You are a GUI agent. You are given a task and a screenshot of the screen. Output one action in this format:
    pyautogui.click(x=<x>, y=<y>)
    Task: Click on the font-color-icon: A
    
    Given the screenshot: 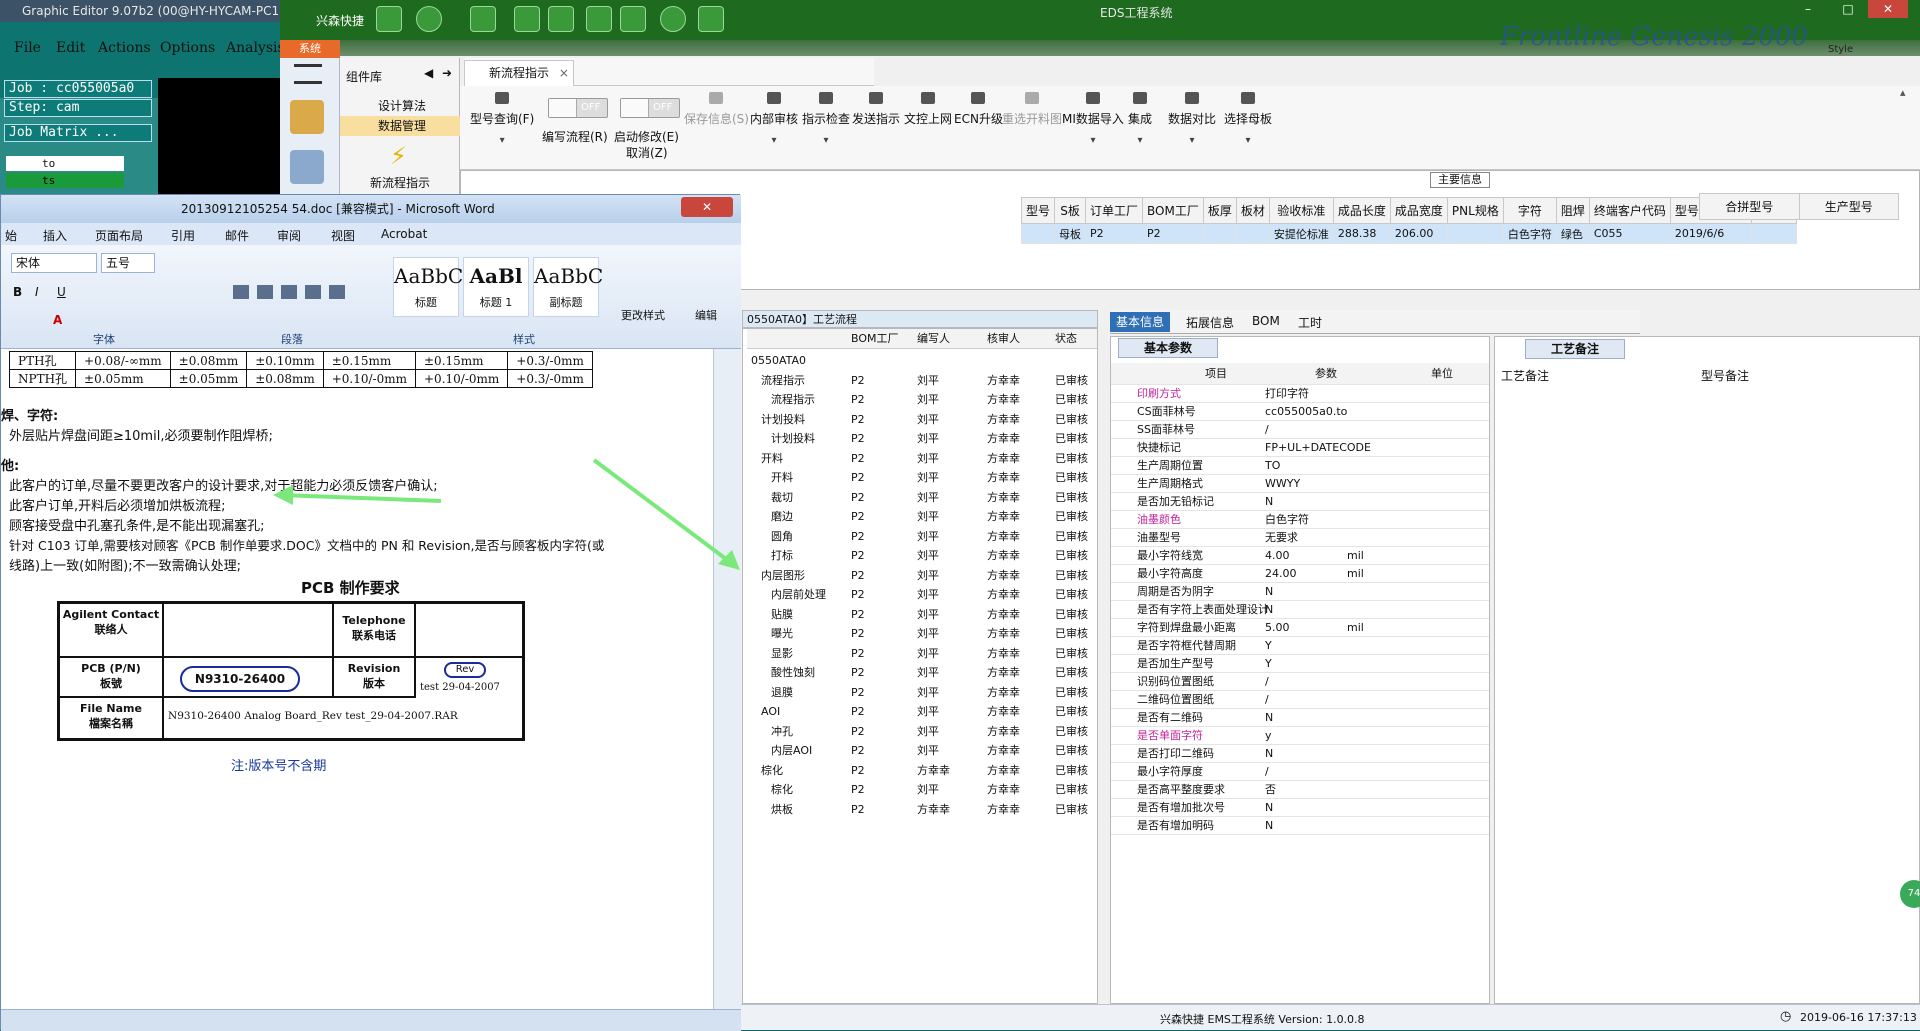 What is the action you would take?
    pyautogui.click(x=57, y=320)
    